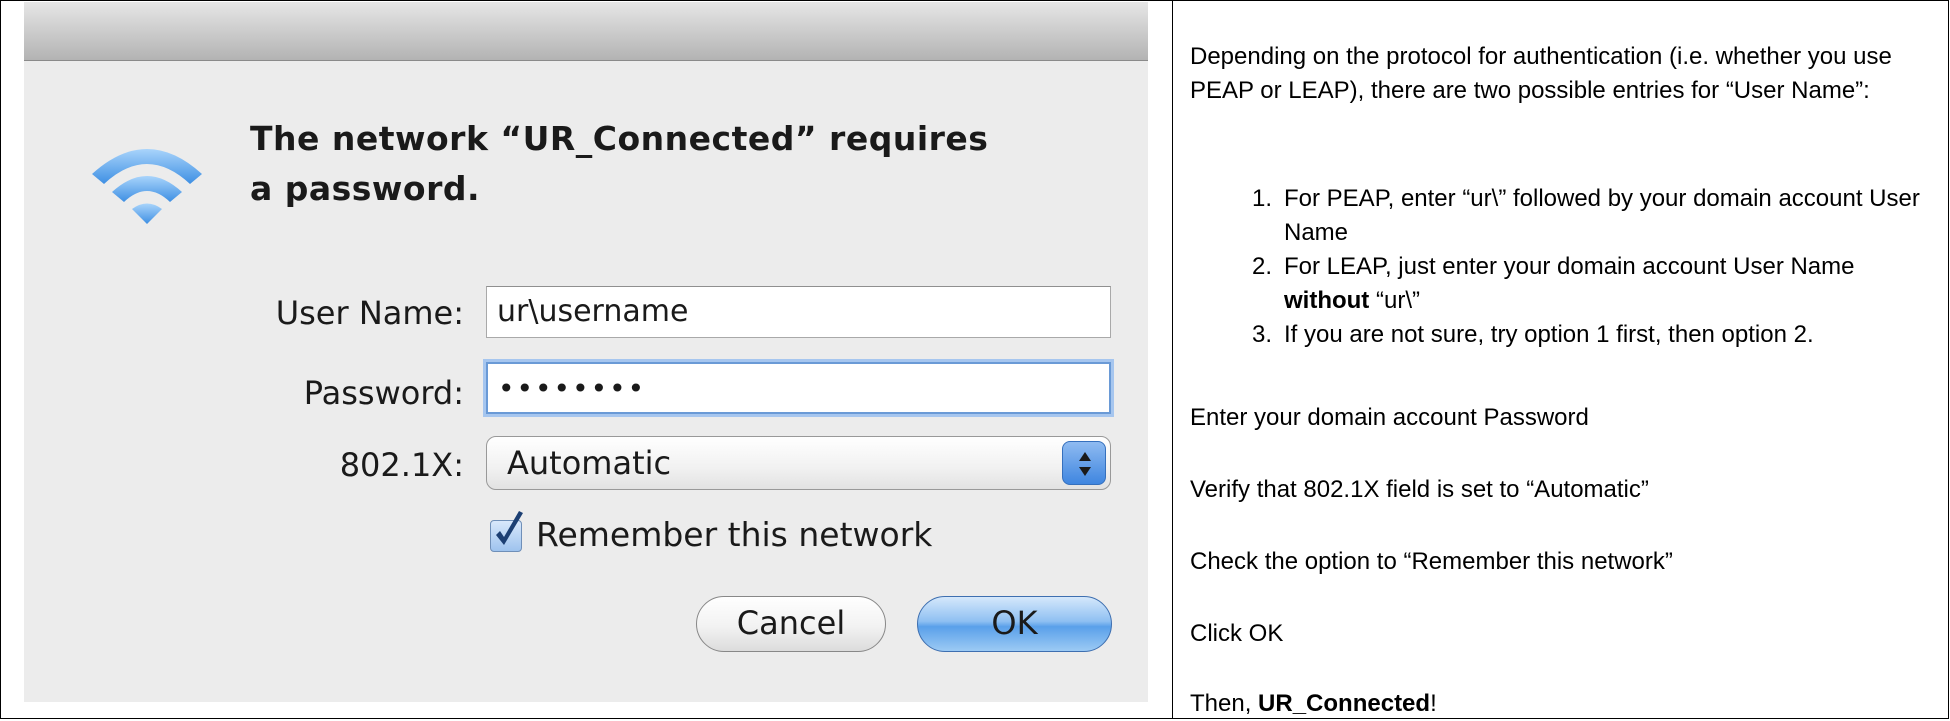 The width and height of the screenshot is (1950, 721). Describe the element at coordinates (589, 463) in the screenshot. I see `dot1x-value: Automatic` at that location.